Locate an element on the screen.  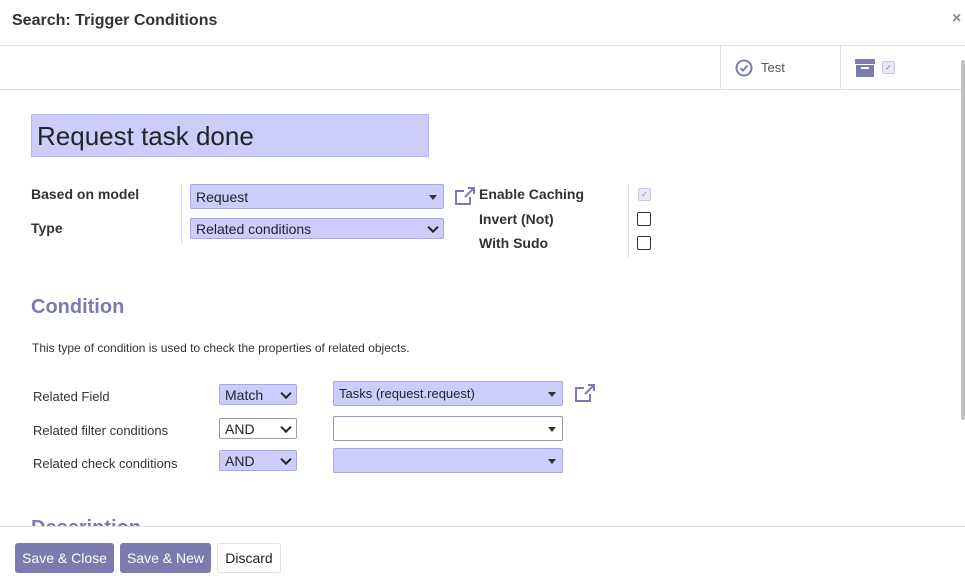
related-check-operator-select: AND is located at coordinates (258, 460).